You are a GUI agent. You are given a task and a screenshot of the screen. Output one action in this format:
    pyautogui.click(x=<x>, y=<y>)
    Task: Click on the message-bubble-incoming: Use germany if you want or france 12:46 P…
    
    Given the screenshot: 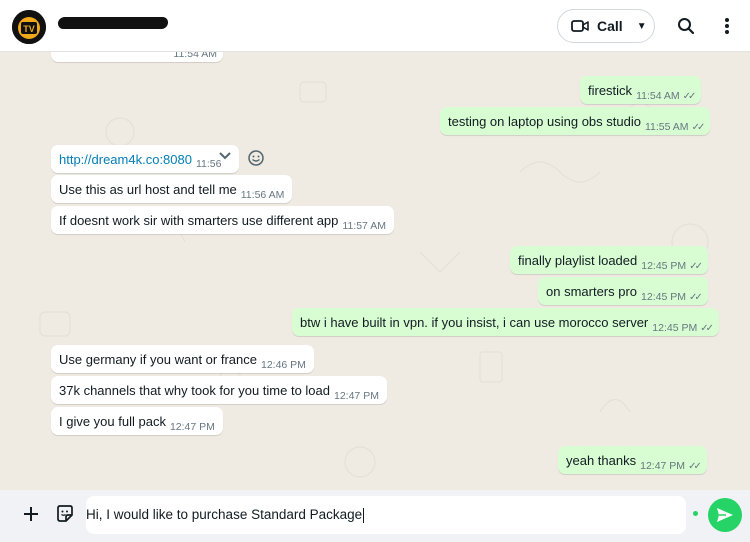 What is the action you would take?
    pyautogui.click(x=182, y=359)
    